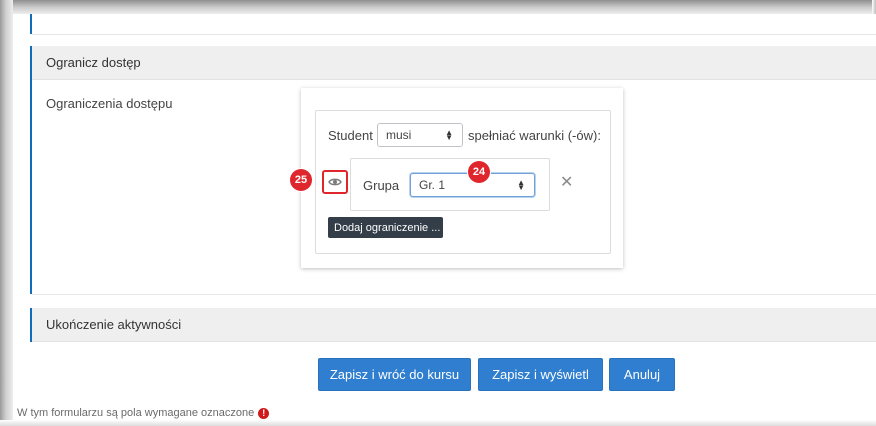  What do you see at coordinates (6, 213) in the screenshot?
I see `window-left-shadow` at bounding box center [6, 213].